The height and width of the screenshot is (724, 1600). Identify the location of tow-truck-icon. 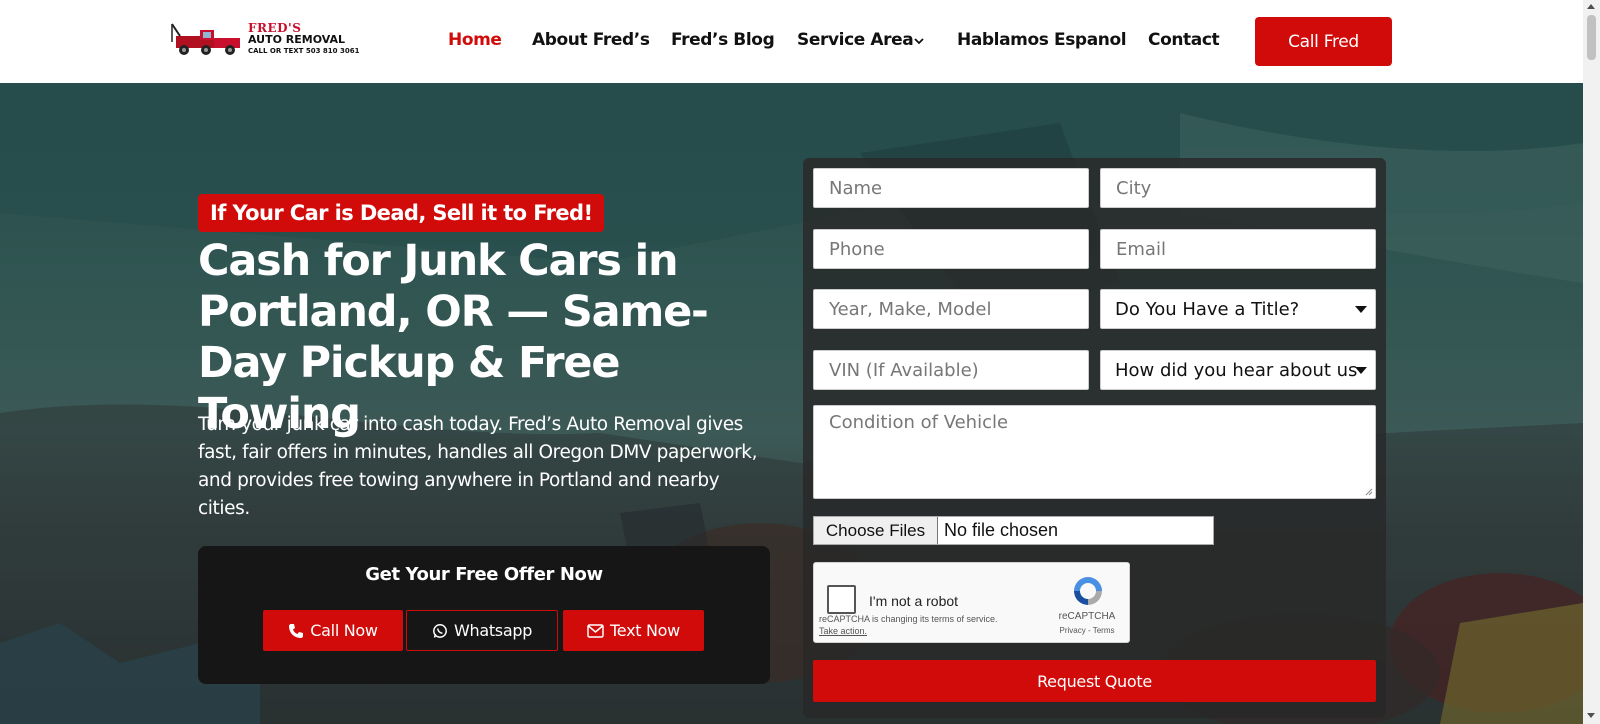
(205, 39).